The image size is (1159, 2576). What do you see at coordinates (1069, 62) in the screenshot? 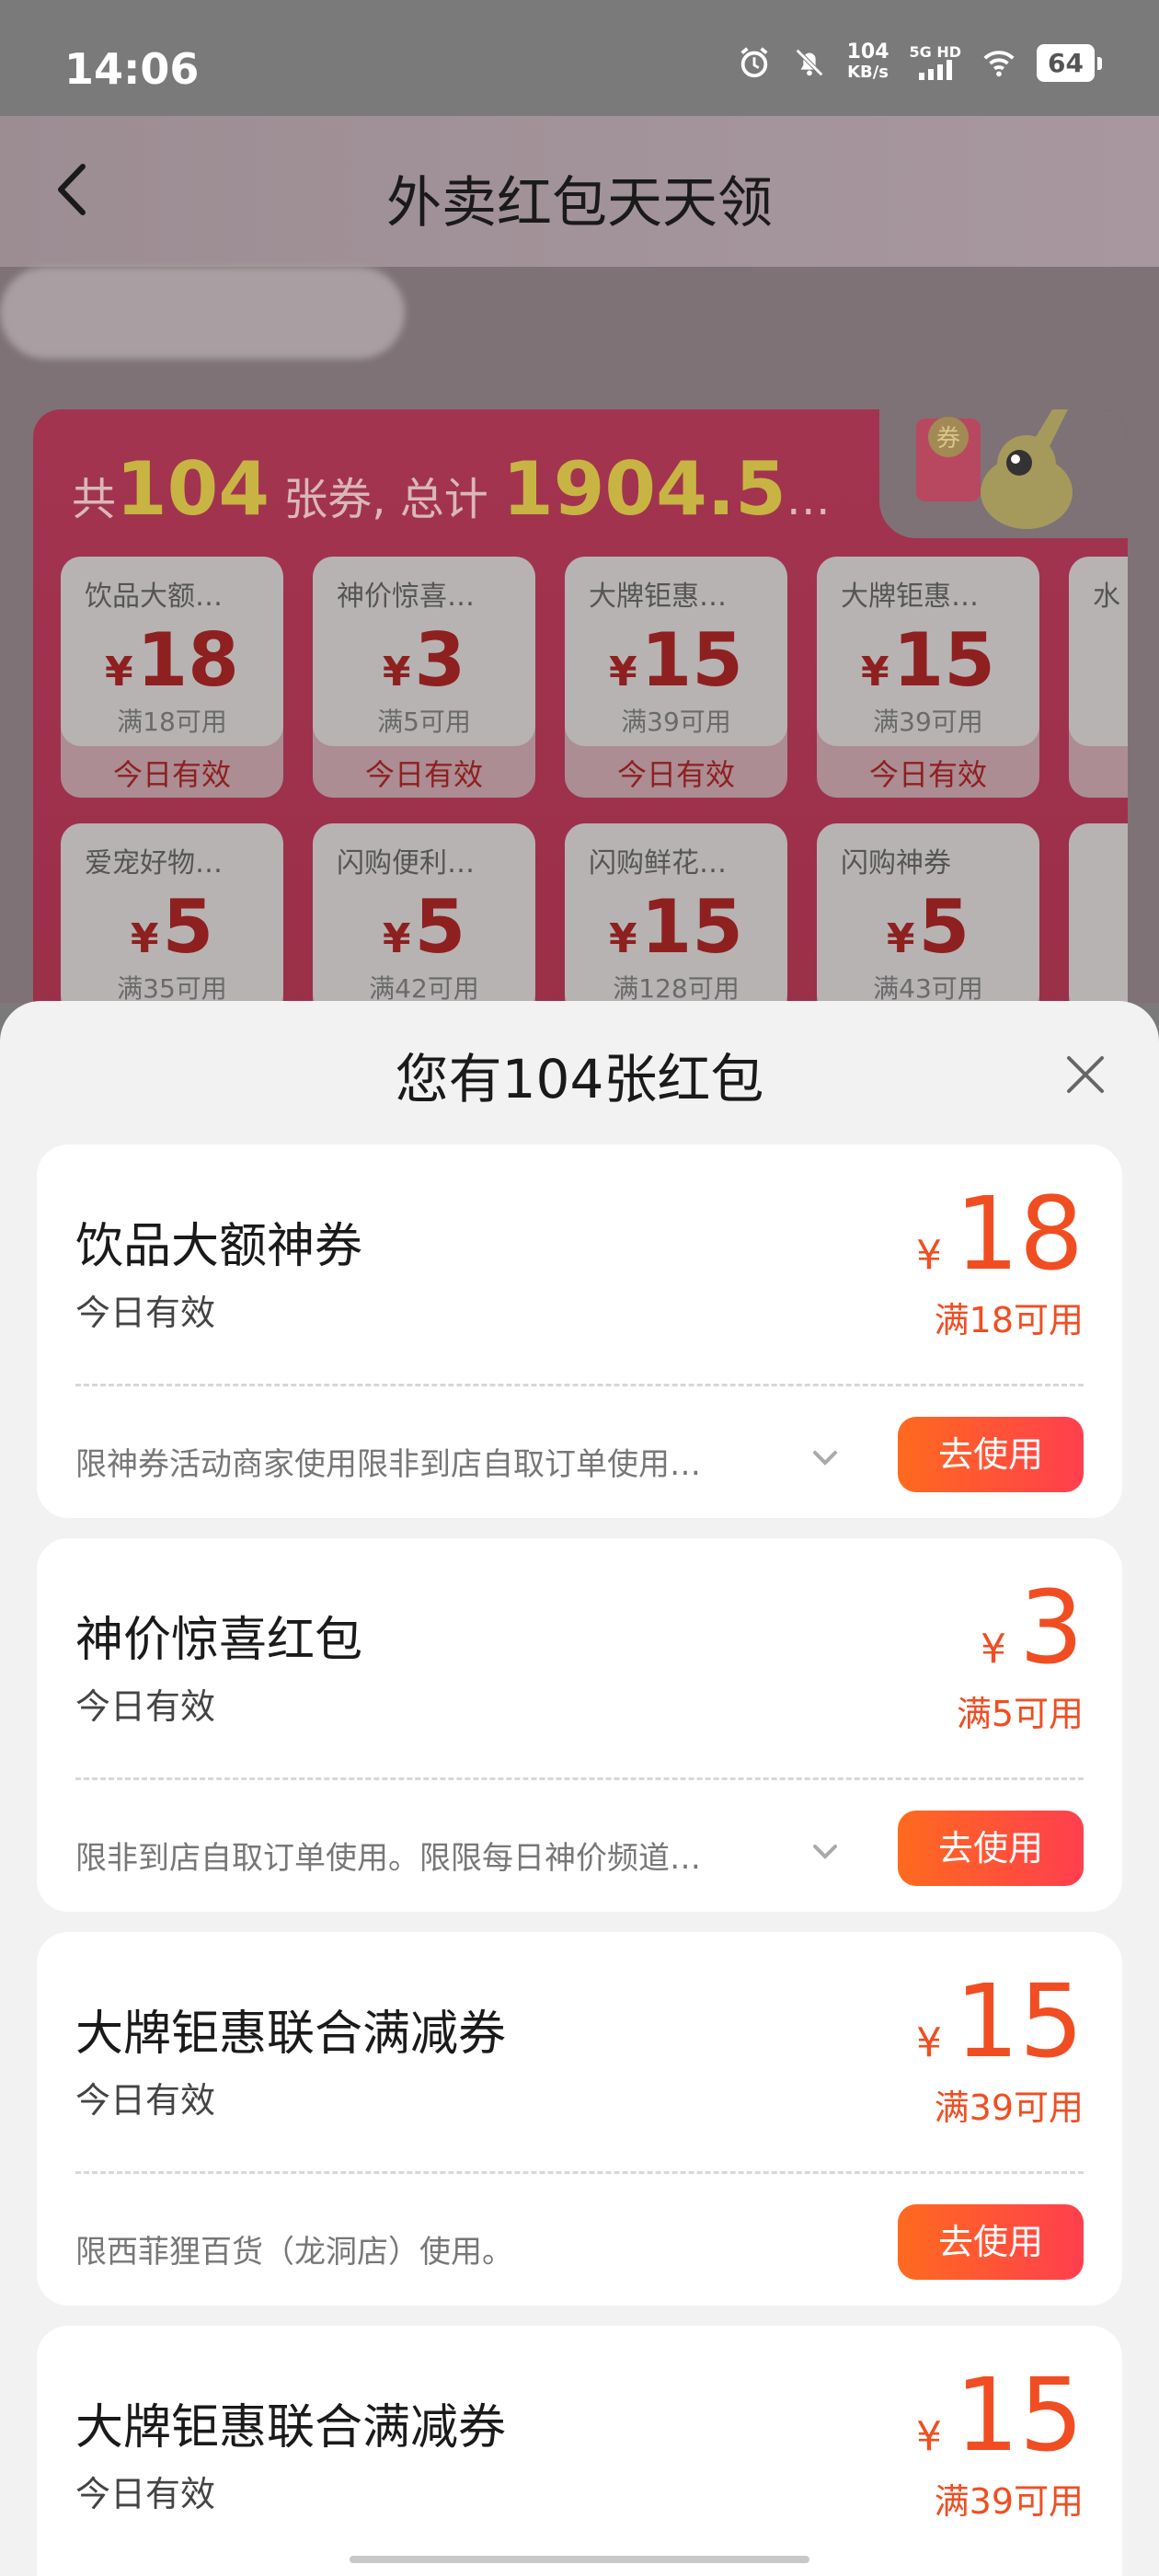
I see `battery-icon: 64` at bounding box center [1069, 62].